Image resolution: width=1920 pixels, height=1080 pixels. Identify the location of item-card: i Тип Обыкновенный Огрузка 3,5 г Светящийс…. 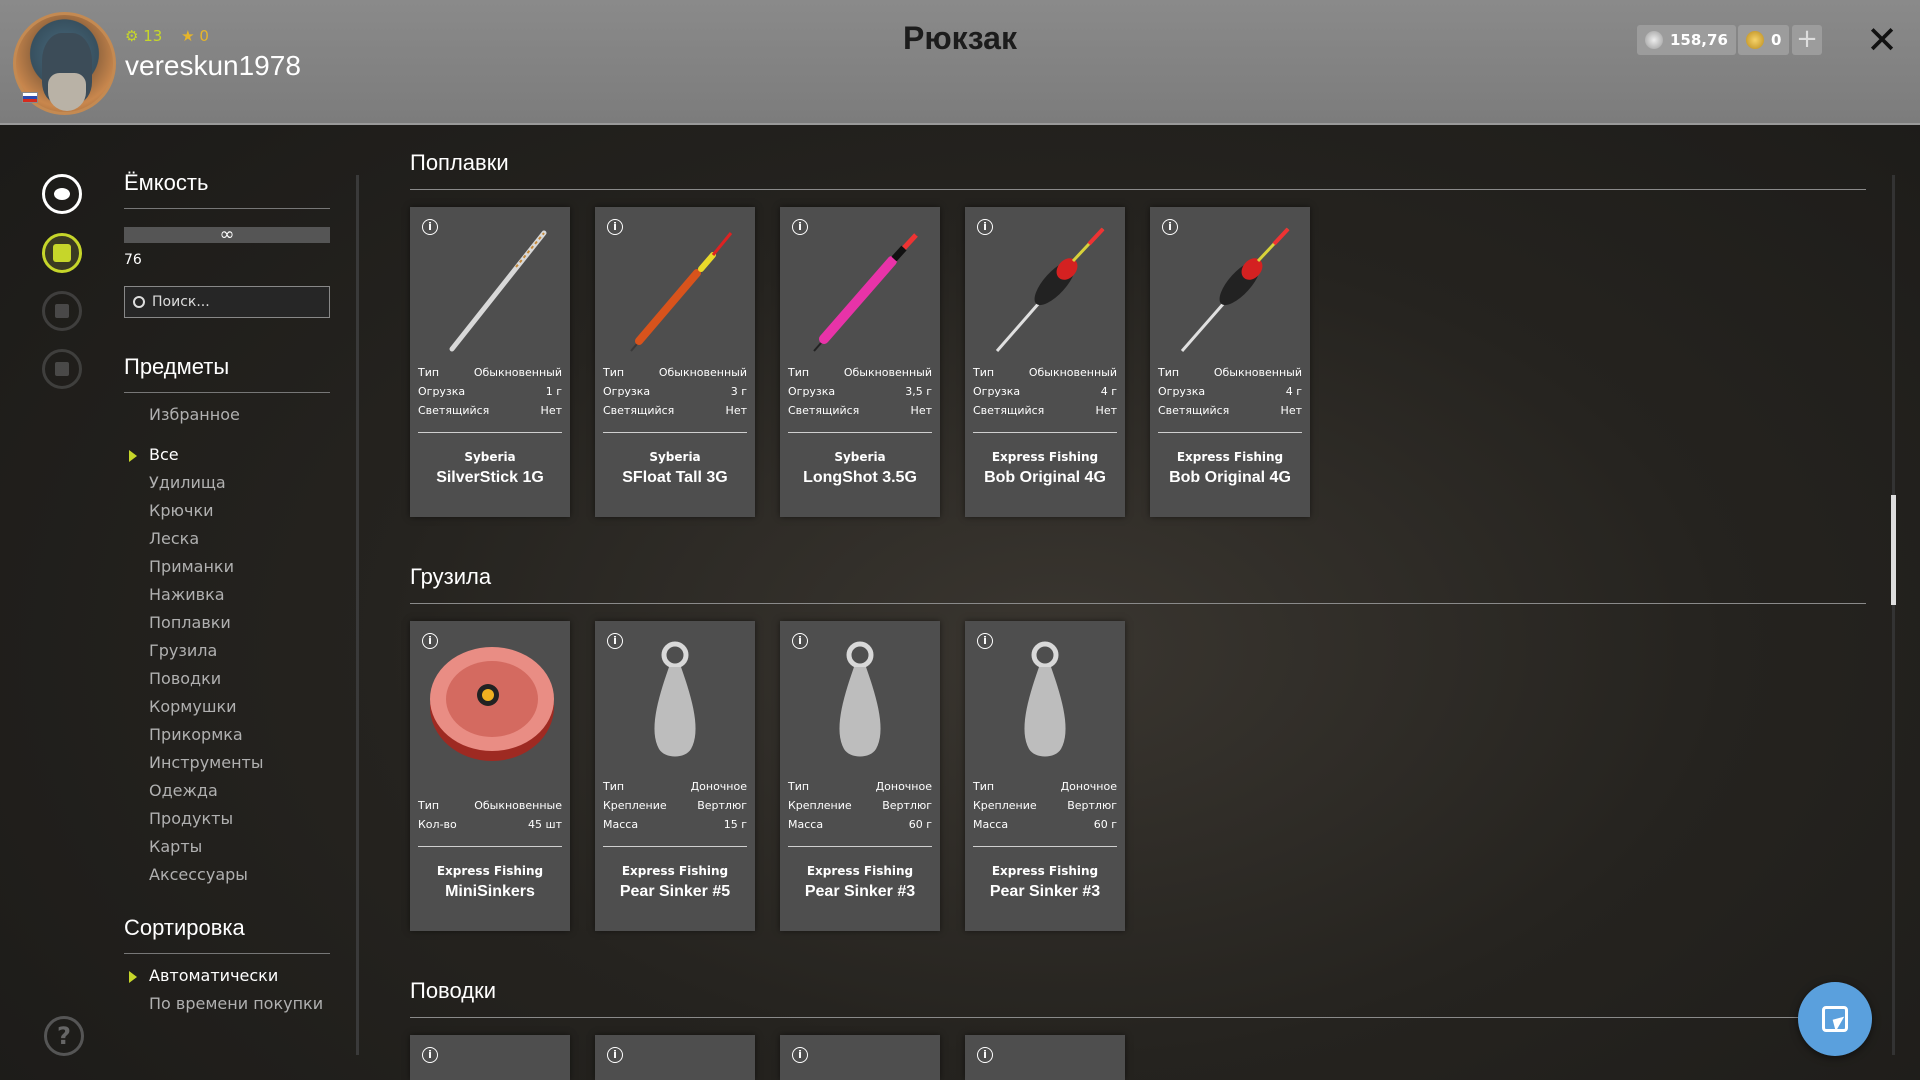
(860, 362).